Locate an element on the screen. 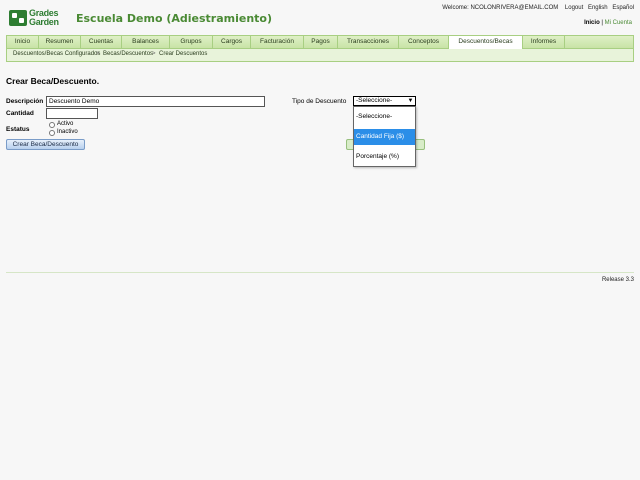  logout-link: Logout is located at coordinates (574, 8).